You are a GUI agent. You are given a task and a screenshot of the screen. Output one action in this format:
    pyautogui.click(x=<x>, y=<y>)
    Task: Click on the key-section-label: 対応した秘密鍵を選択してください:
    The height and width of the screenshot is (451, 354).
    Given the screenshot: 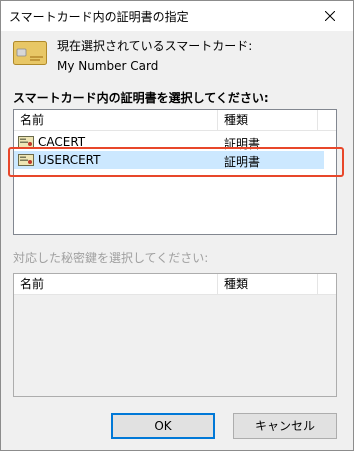 What is the action you would take?
    pyautogui.click(x=111, y=258)
    